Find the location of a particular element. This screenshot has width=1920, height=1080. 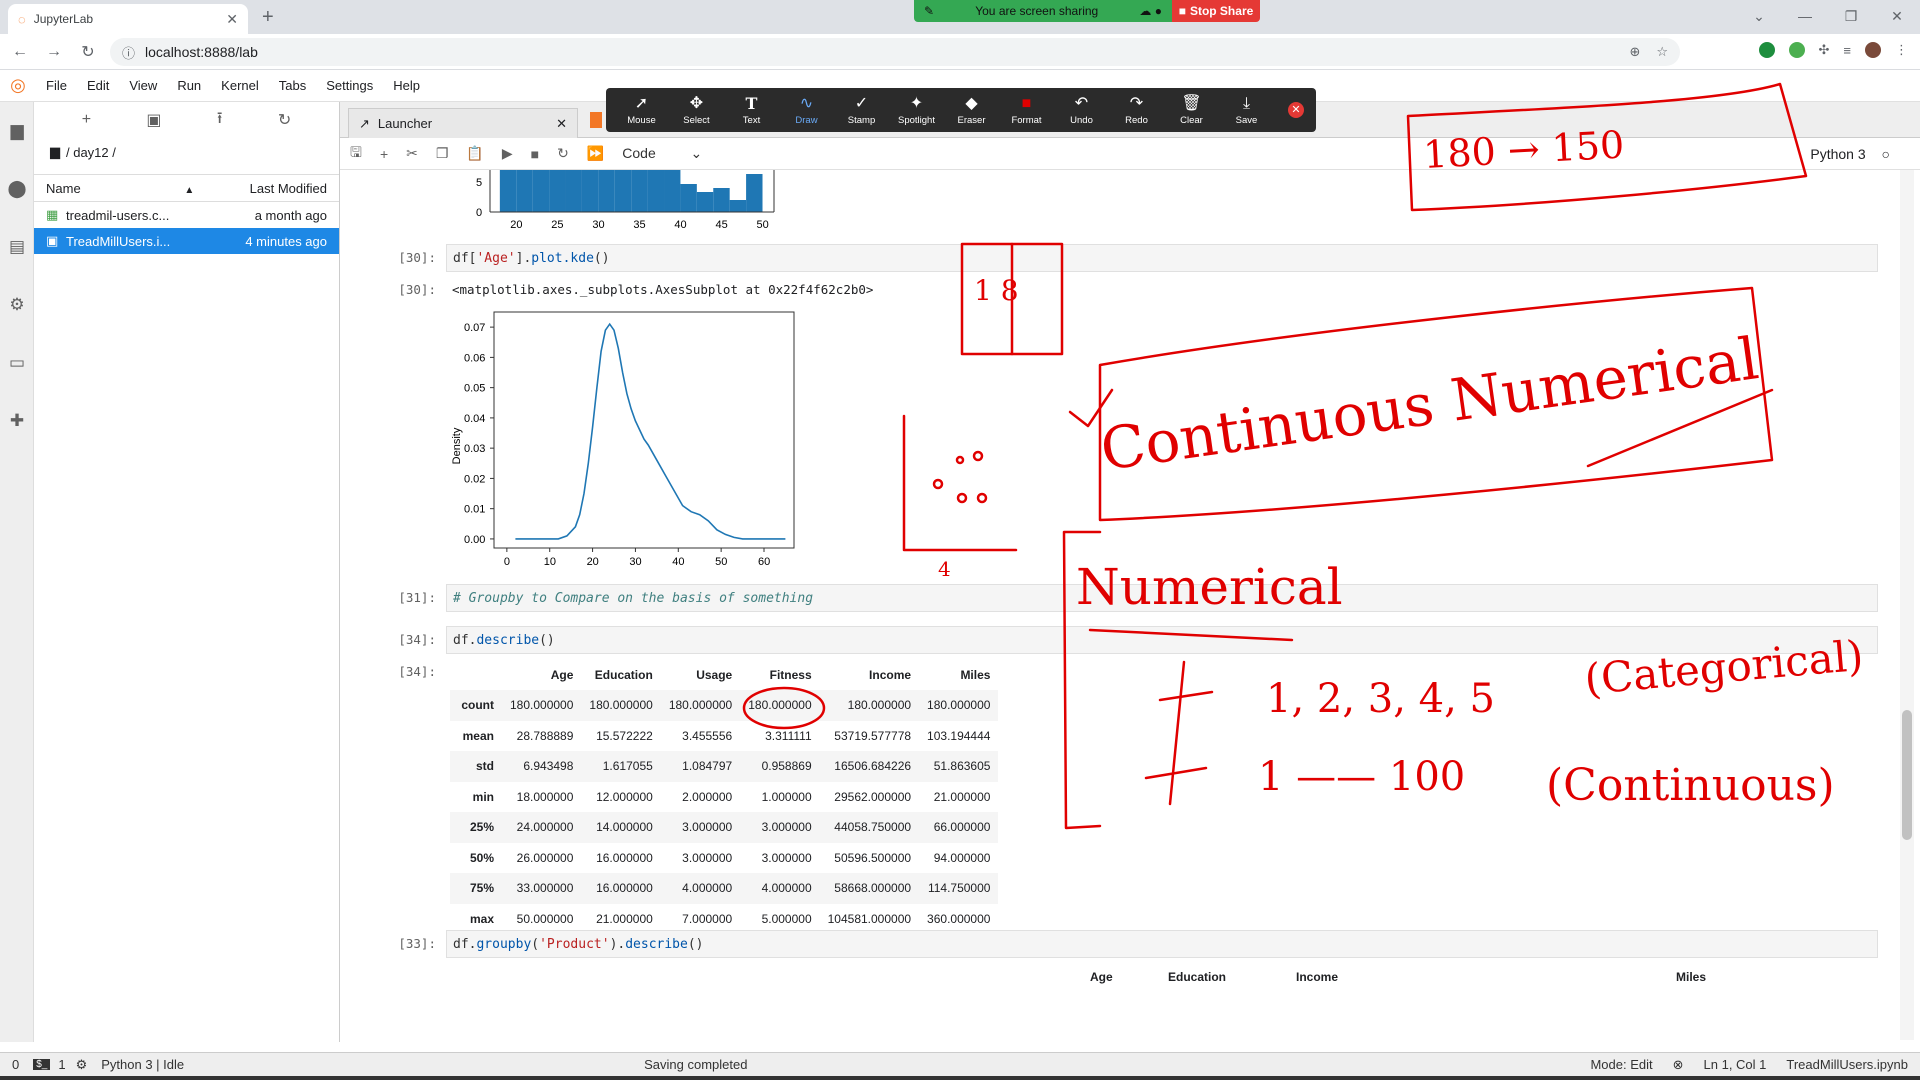

restart-icon: ↻ is located at coordinates (563, 153).